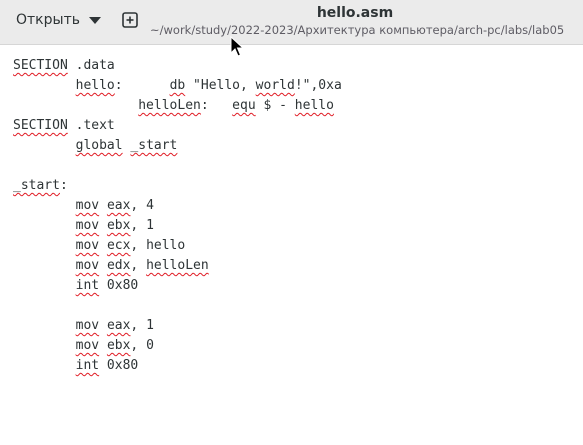 The width and height of the screenshot is (583, 445). Describe the element at coordinates (177, 326) in the screenshot. I see `code-line: mov eax, 1` at that location.